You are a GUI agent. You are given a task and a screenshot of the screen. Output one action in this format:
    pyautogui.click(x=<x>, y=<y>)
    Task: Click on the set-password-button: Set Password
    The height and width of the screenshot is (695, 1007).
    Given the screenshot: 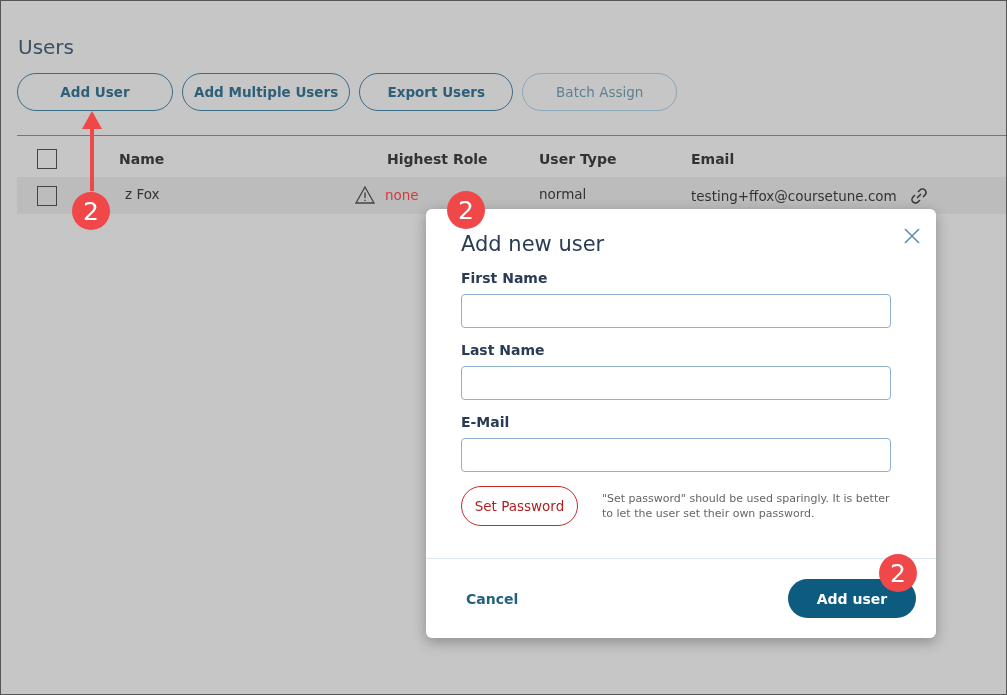 What is the action you would take?
    pyautogui.click(x=519, y=506)
    